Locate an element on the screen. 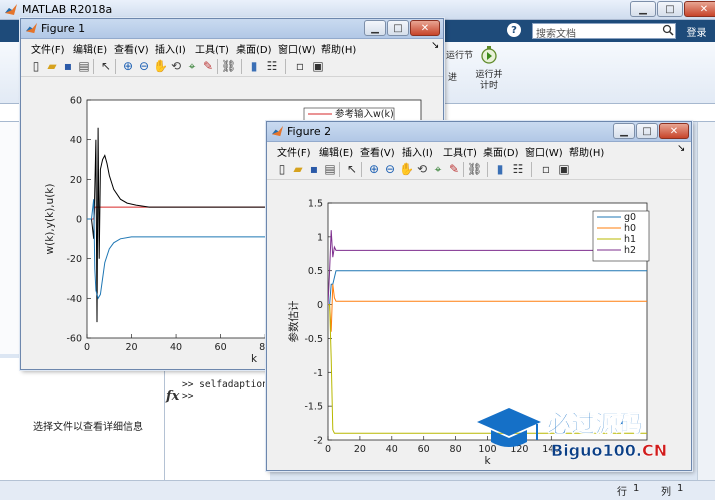 The image size is (715, 500). run-and-time-label: 运行并 计时 is located at coordinates (489, 81).